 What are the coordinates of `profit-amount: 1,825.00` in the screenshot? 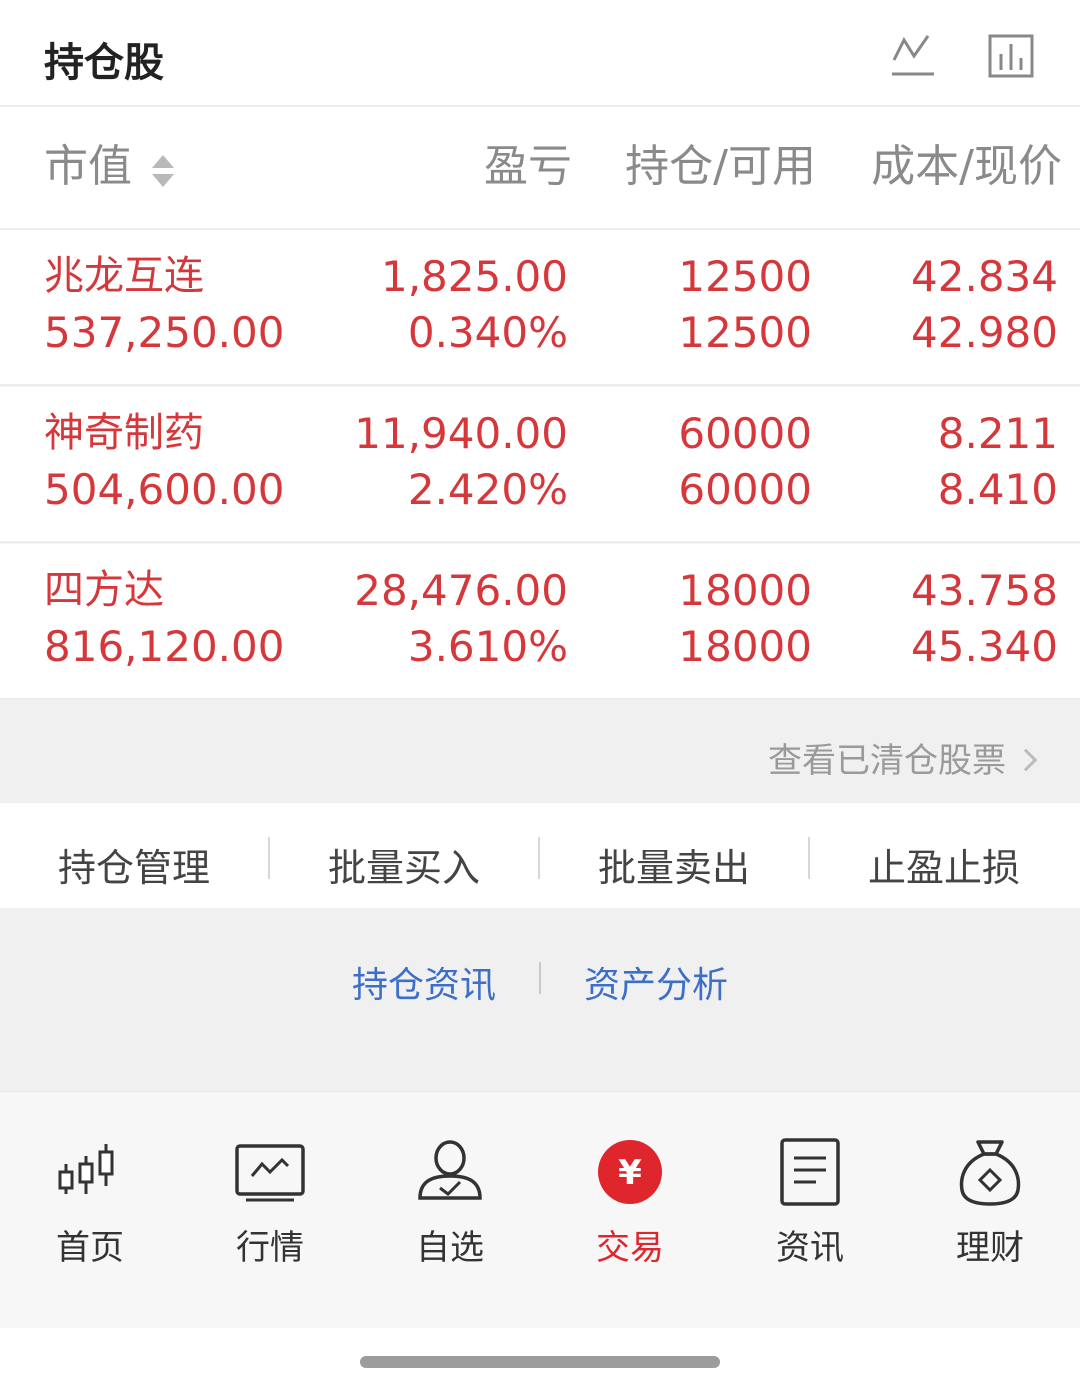 It's located at (474, 276).